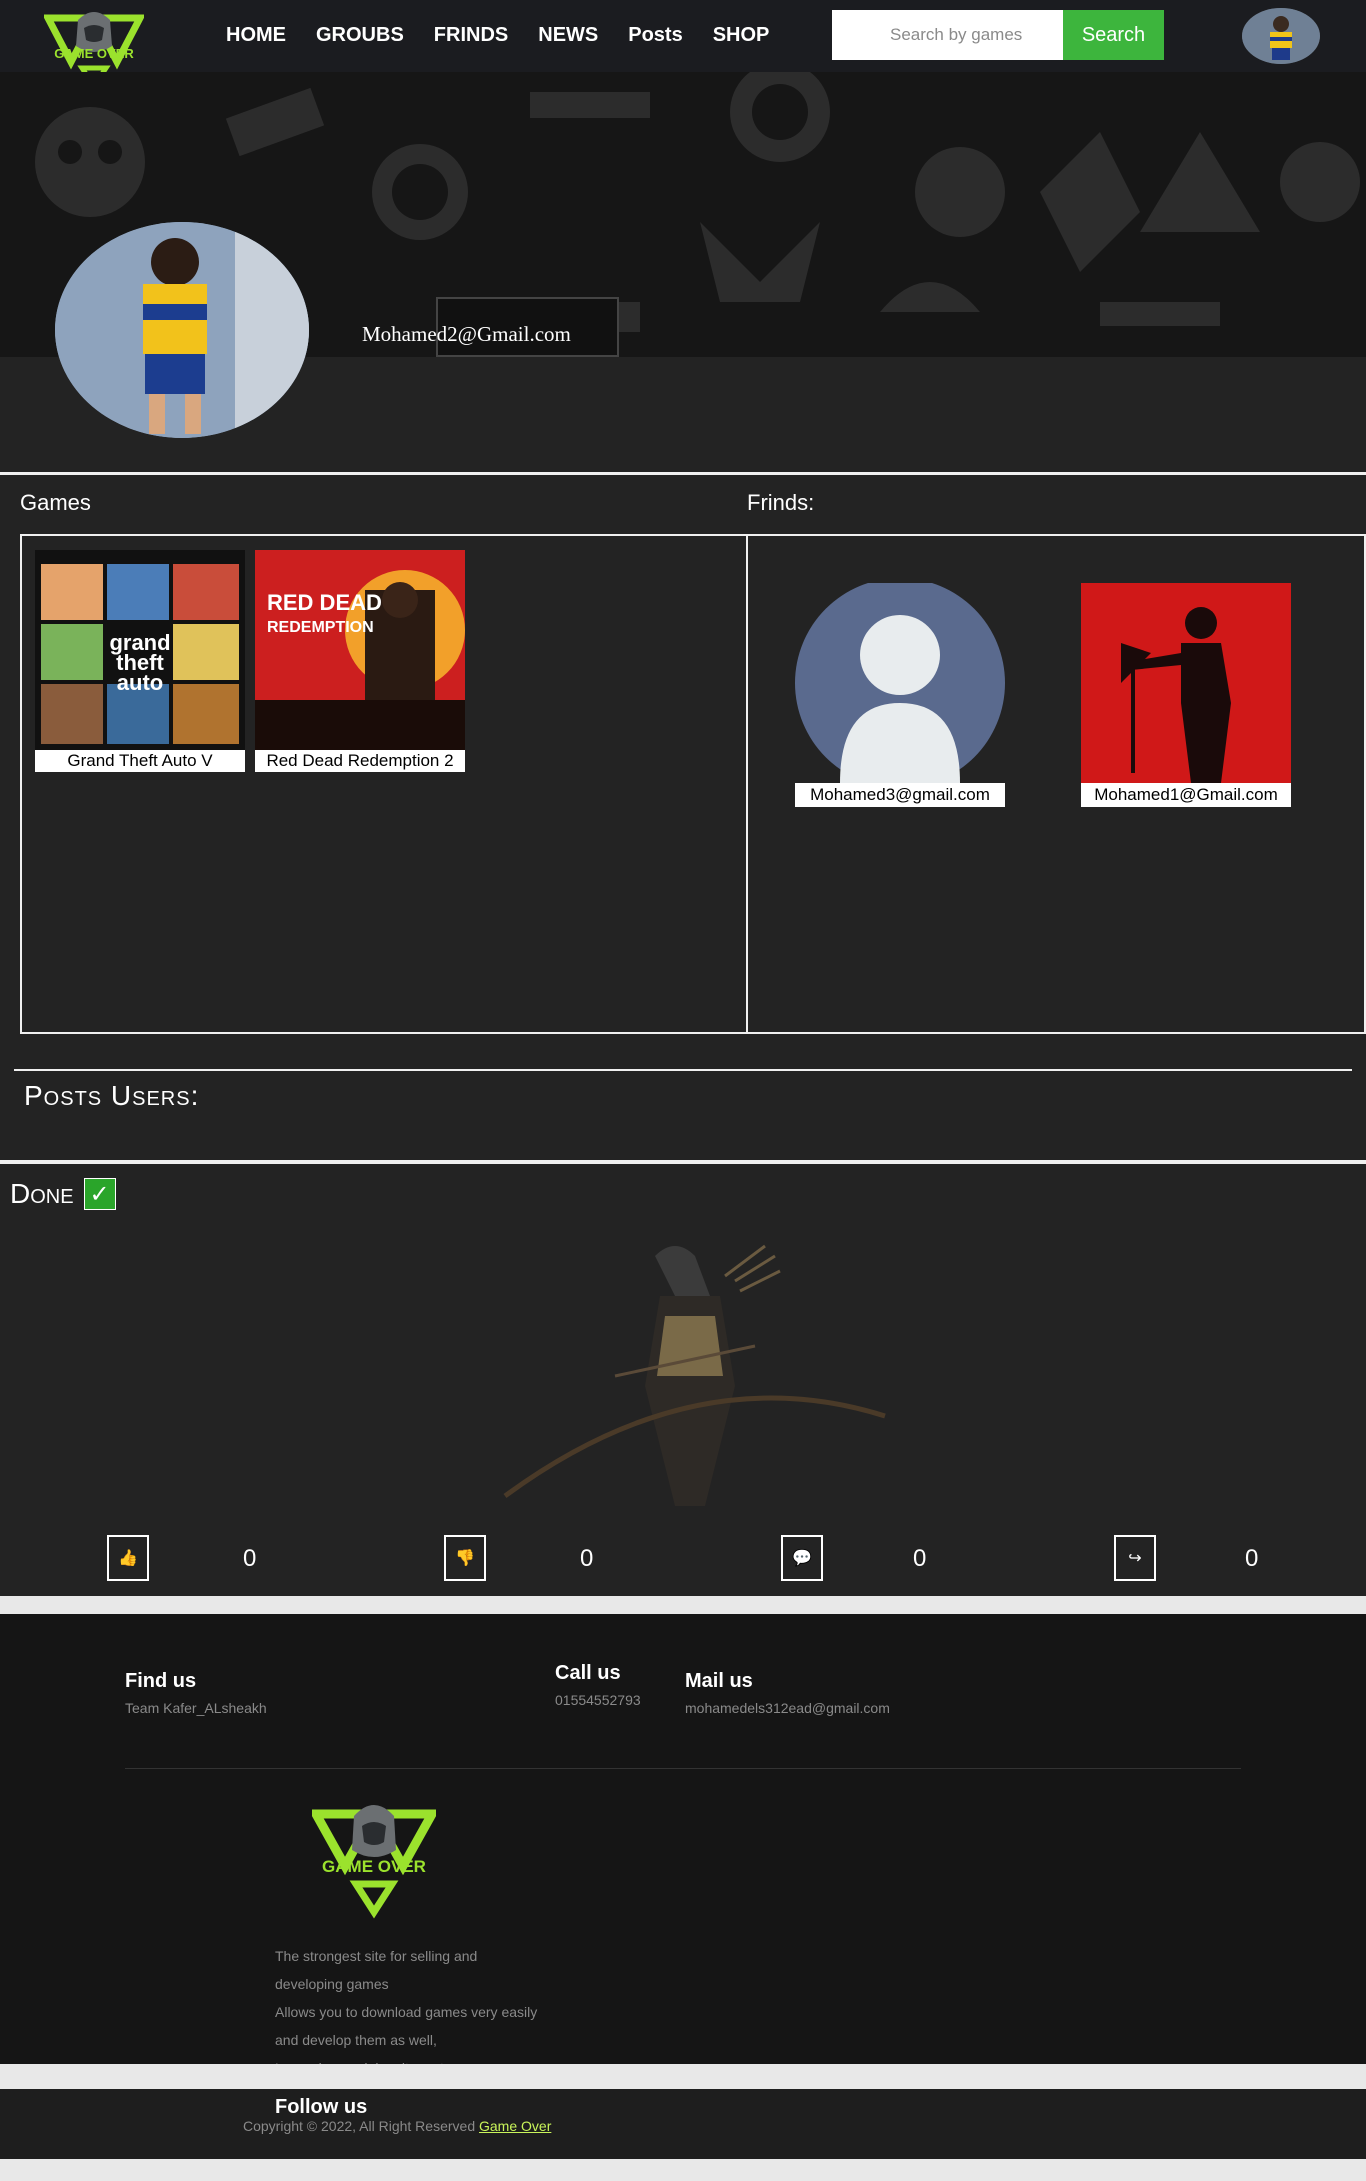 The width and height of the screenshot is (1366, 2181). I want to click on find-us-title: Find us, so click(161, 1681).